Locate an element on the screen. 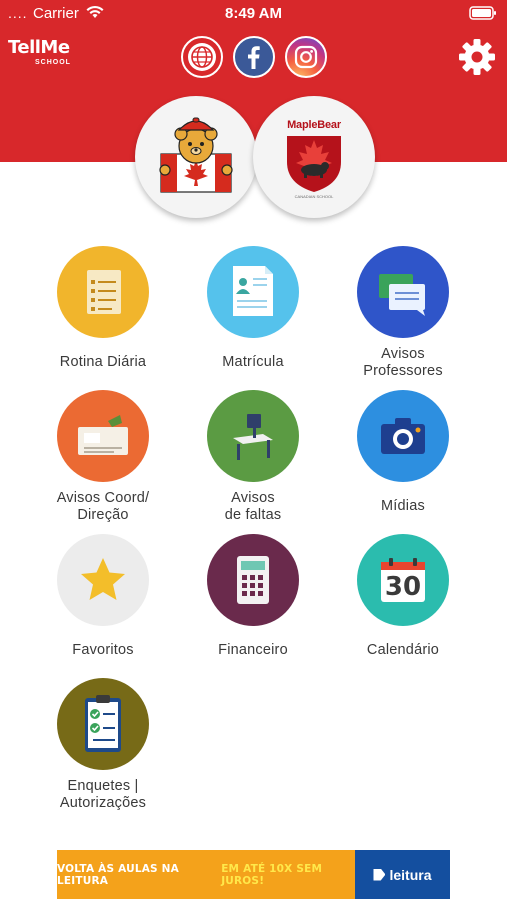  avisos-faltas-label-2: de faltas is located at coordinates (253, 515).